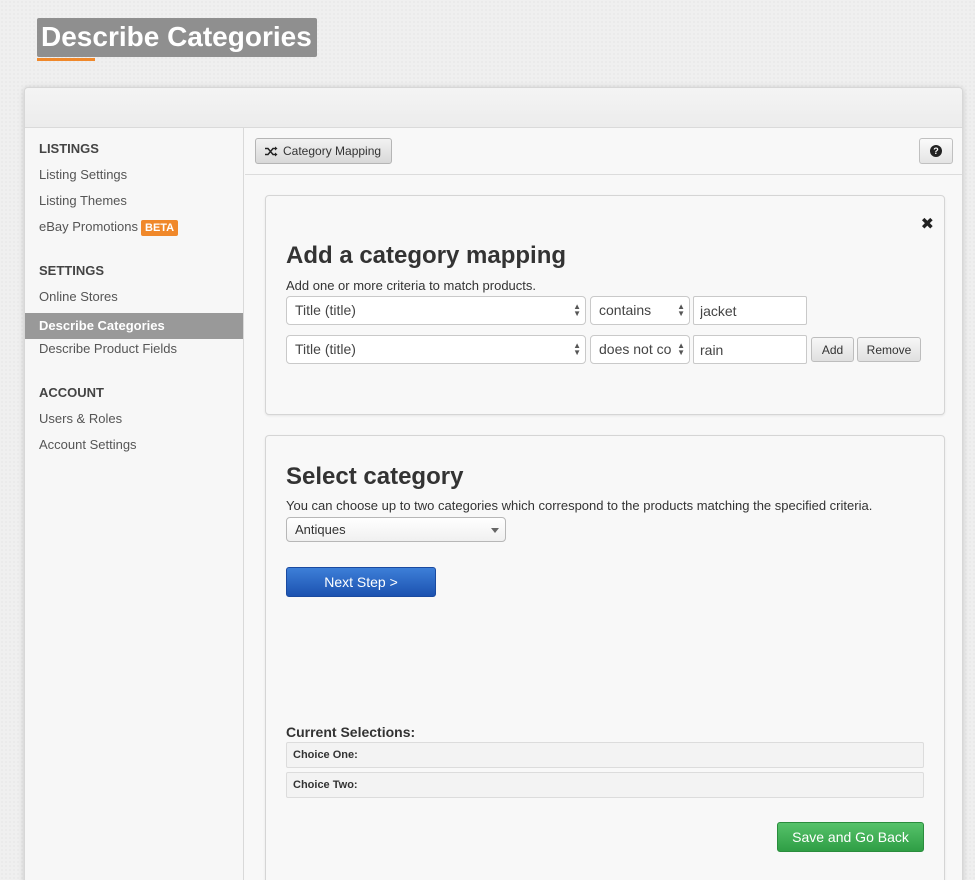 Image resolution: width=975 pixels, height=880 pixels. What do you see at coordinates (134, 178) in the screenshot?
I see `sidebar-item-listing-settings: Listing Settings` at bounding box center [134, 178].